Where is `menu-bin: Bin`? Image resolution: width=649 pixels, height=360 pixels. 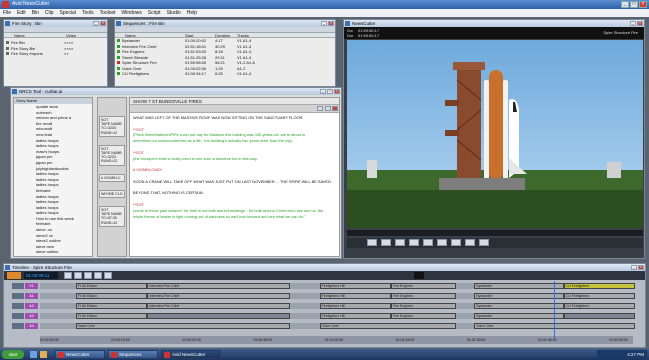
menu-bin: Bin is located at coordinates (35, 13).